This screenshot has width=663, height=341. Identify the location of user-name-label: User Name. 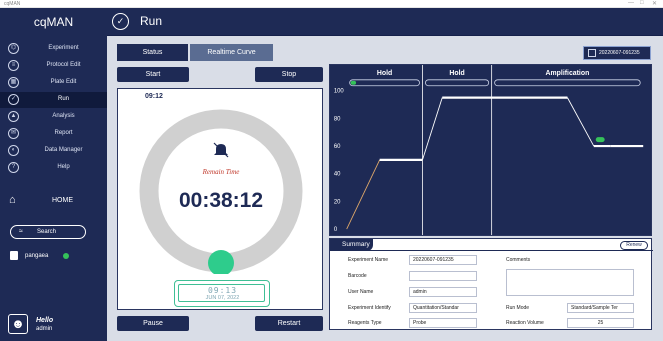
(361, 292).